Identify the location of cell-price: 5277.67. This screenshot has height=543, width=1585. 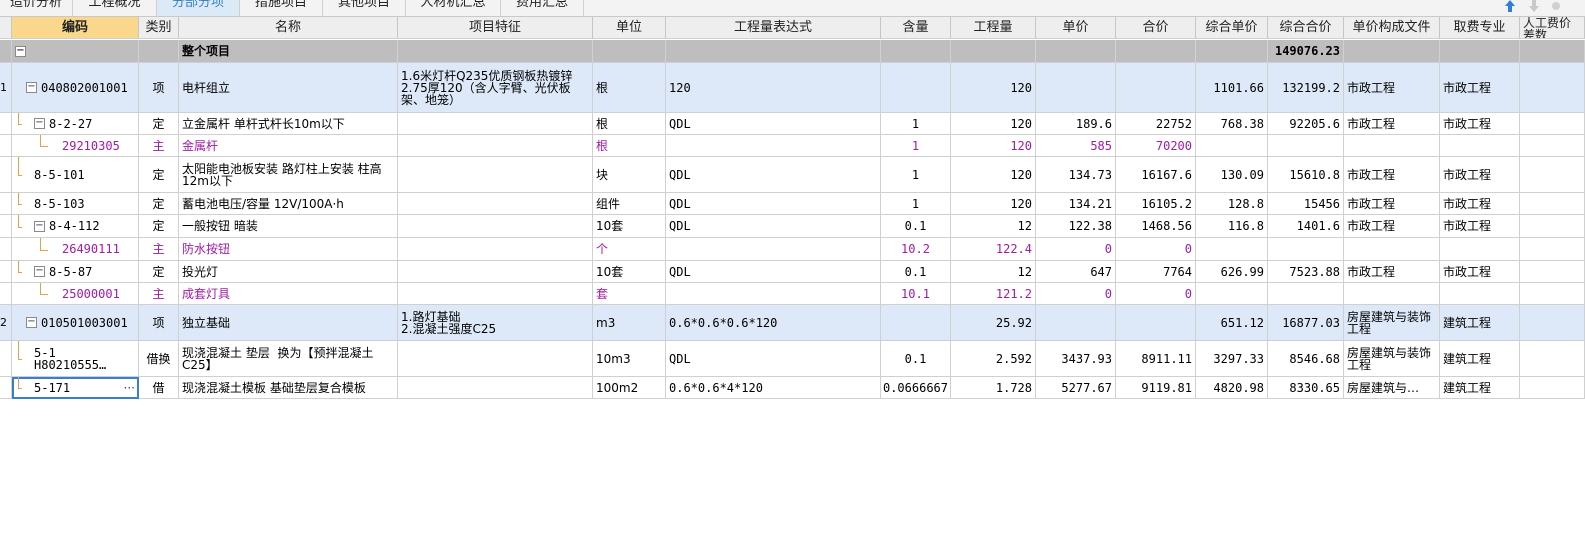
(1076, 388).